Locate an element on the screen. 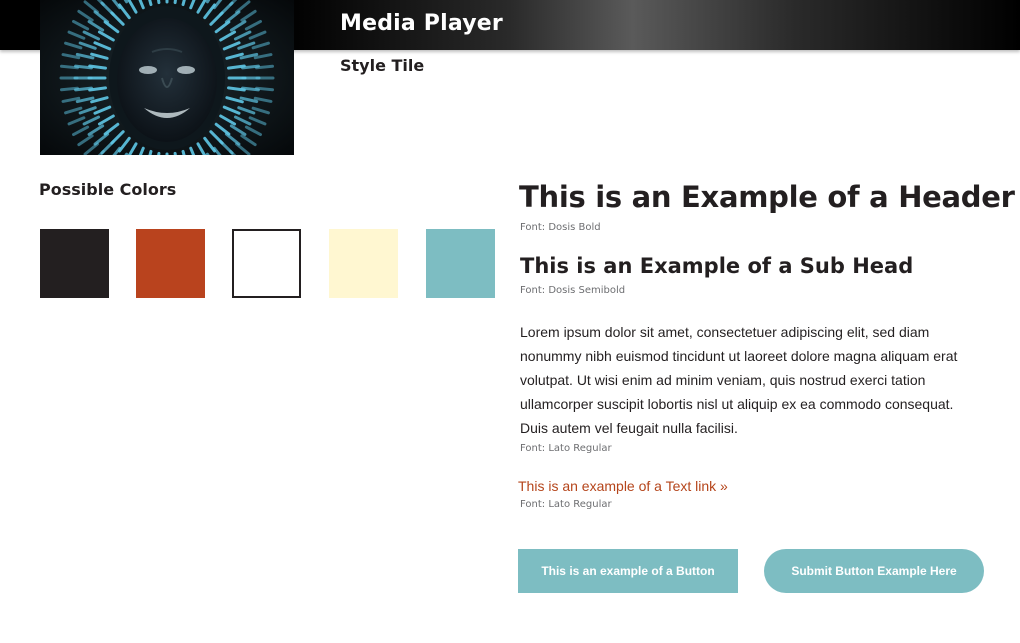  link-font-note: Font: Lato Regular is located at coordinates (566, 504).